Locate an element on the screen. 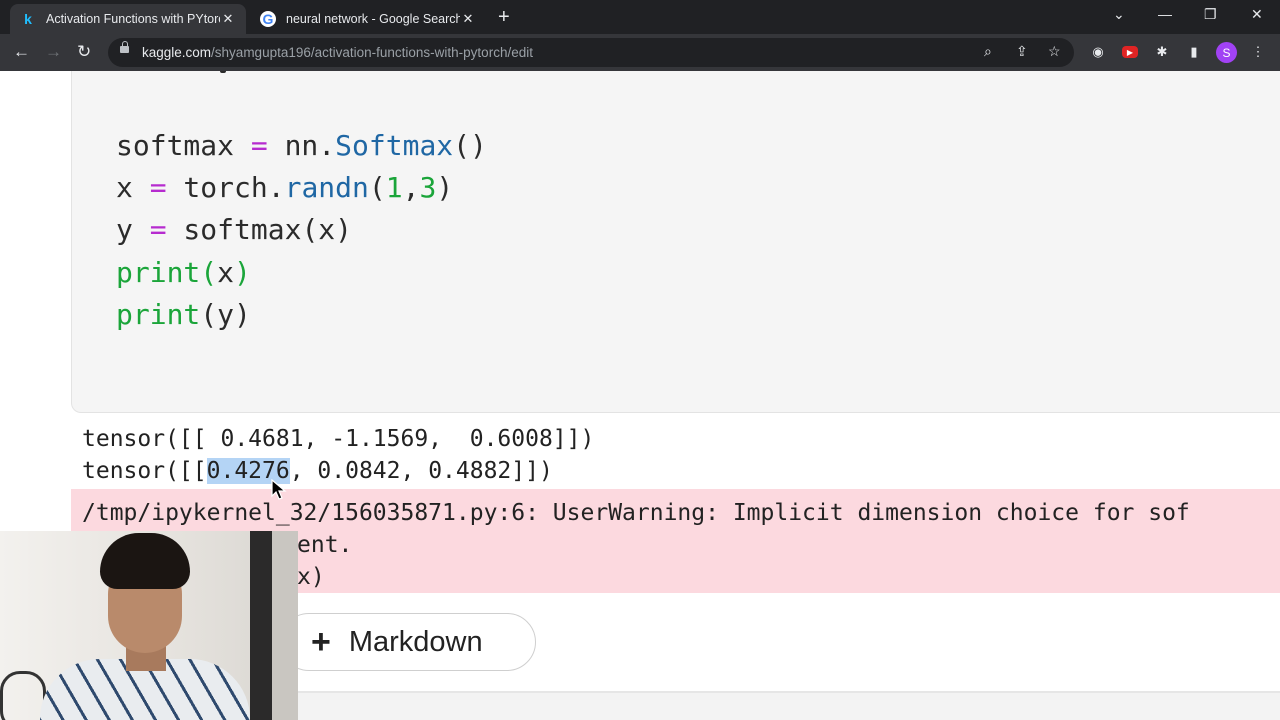 Image resolution: width=1280 pixels, height=720 pixels. extension-face-icon: ◉ is located at coordinates (1098, 52).